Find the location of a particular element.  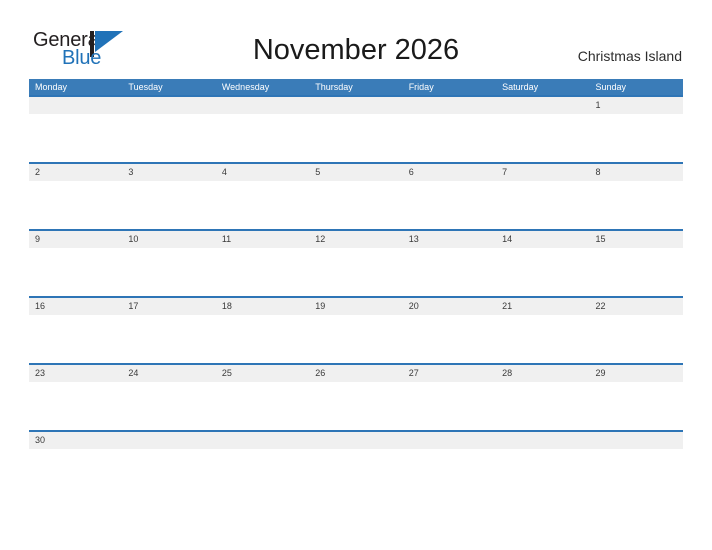

location-label: Christmas Island is located at coordinates (629, 56).